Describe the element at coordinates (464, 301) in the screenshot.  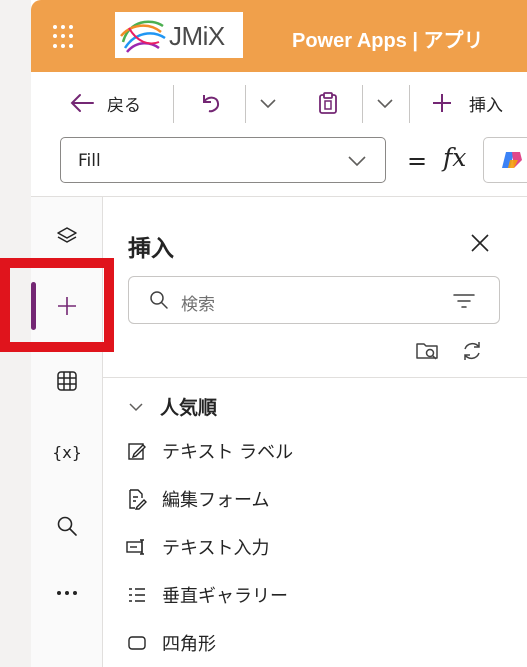
I see `filter-icon` at that location.